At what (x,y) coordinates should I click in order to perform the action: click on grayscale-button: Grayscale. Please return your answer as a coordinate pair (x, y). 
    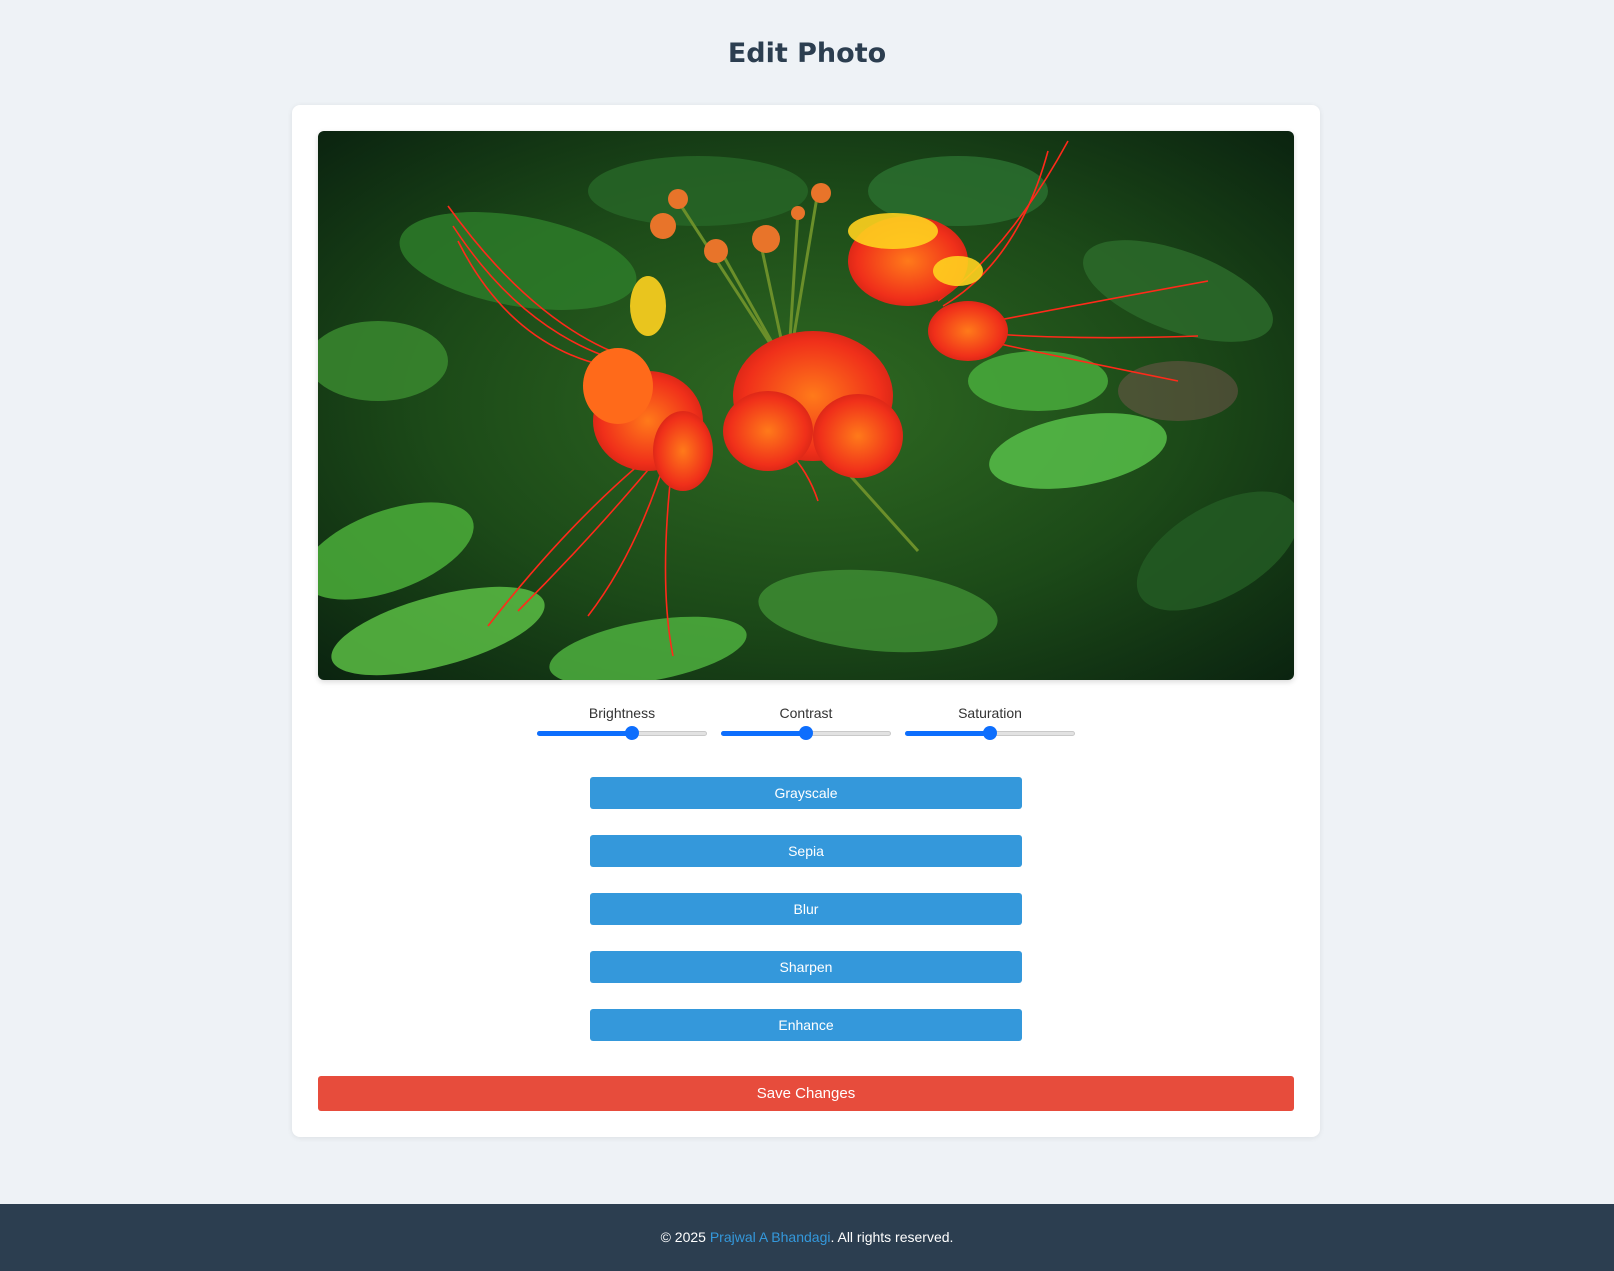
    Looking at the image, I should click on (806, 793).